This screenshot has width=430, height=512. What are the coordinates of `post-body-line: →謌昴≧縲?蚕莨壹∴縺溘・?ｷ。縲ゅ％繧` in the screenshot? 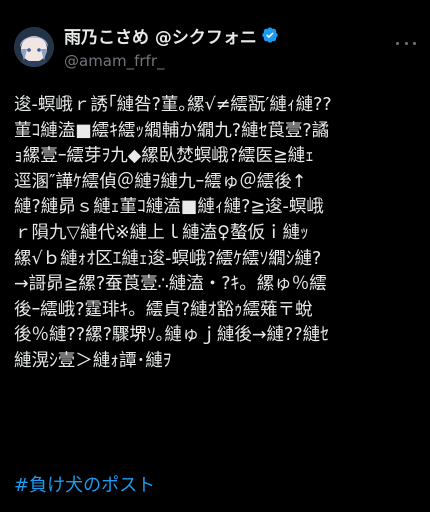 It's located at (170, 284).